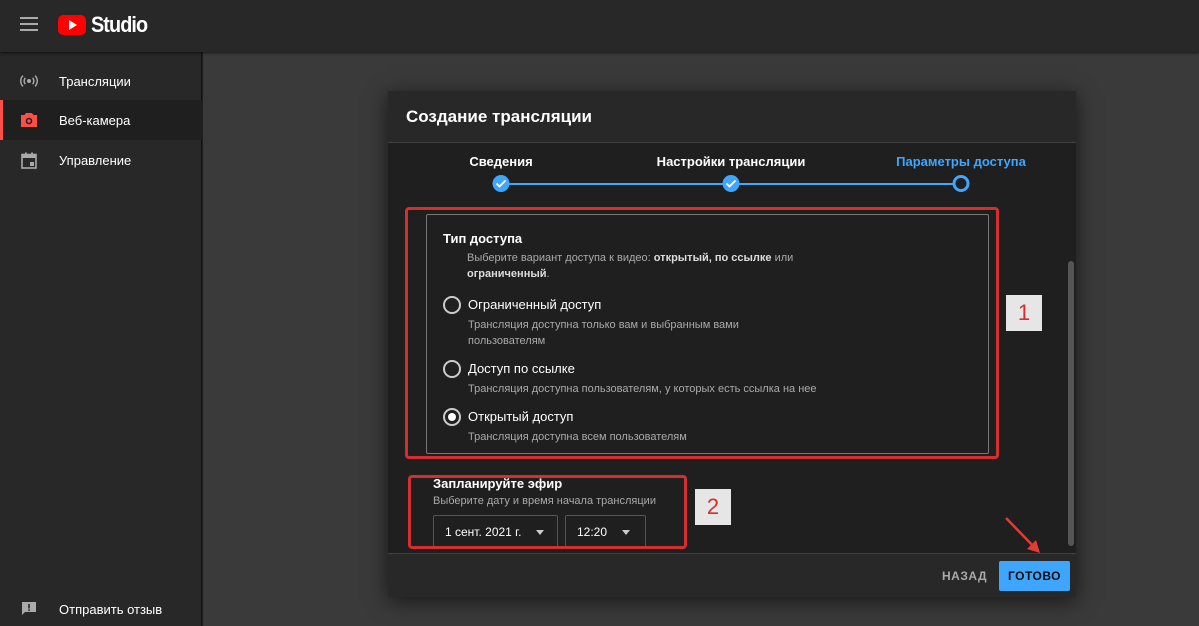 This screenshot has height=626, width=1199. What do you see at coordinates (1034, 576) in the screenshot?
I see `done-button: ГОТОВО` at bounding box center [1034, 576].